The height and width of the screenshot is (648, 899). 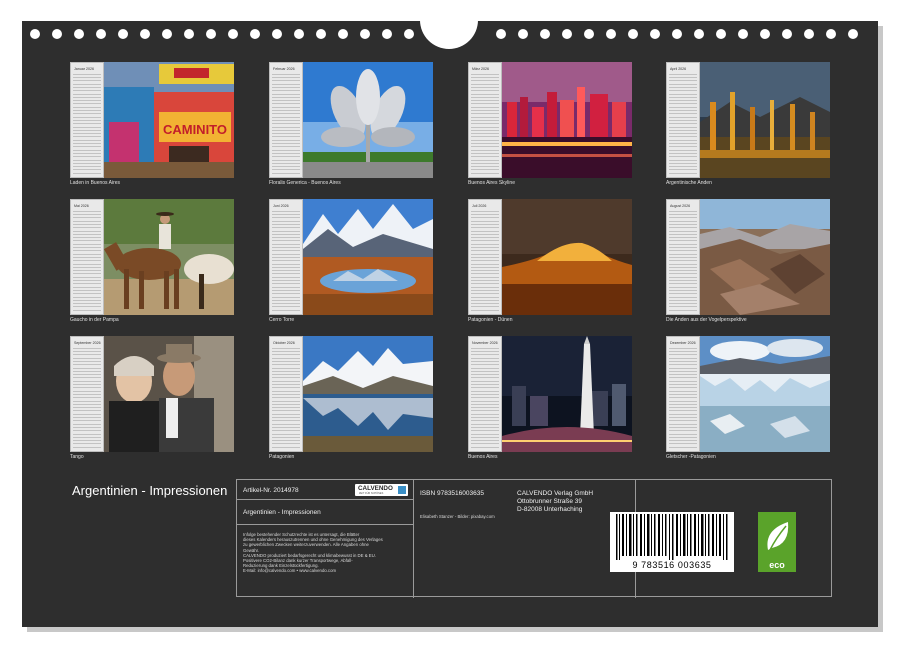 I want to click on photo-tango, so click(x=169, y=394).